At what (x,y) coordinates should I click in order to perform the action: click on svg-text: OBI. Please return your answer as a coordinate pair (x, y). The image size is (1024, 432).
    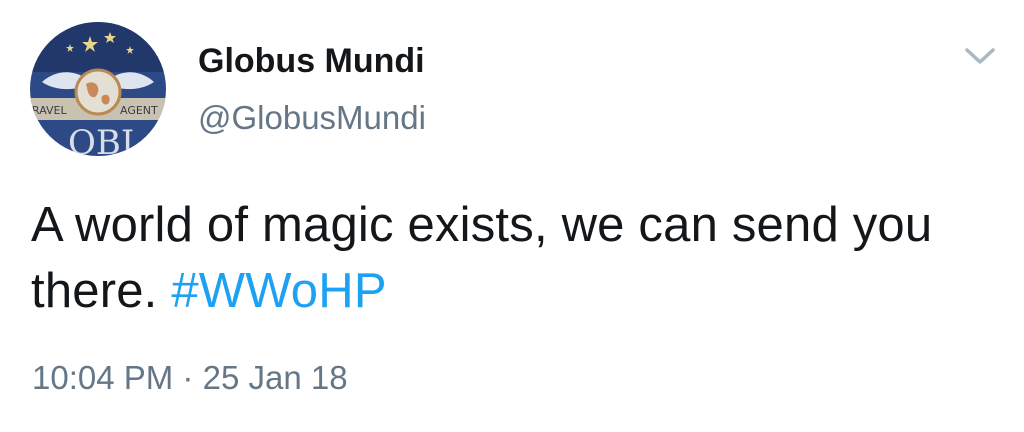
    Looking at the image, I should click on (101, 139).